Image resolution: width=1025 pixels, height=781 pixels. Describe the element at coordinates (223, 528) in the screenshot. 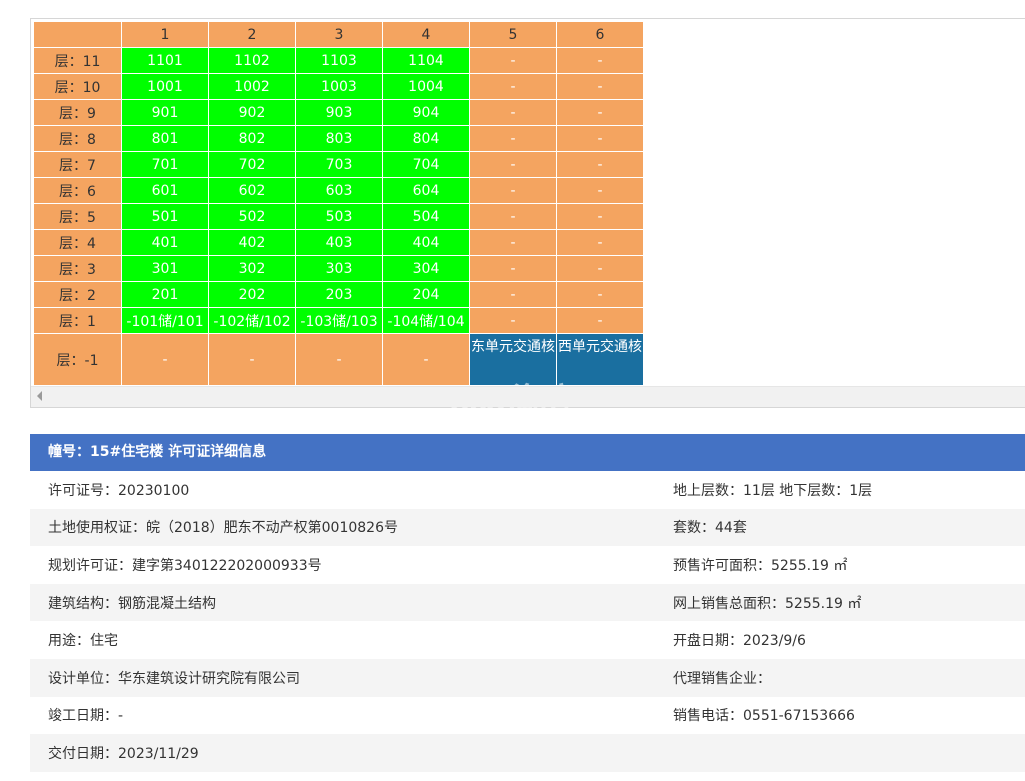

I see `info-land-certificate: 土地使用权证：皖（2018）肥东不动产权第0010826号` at that location.